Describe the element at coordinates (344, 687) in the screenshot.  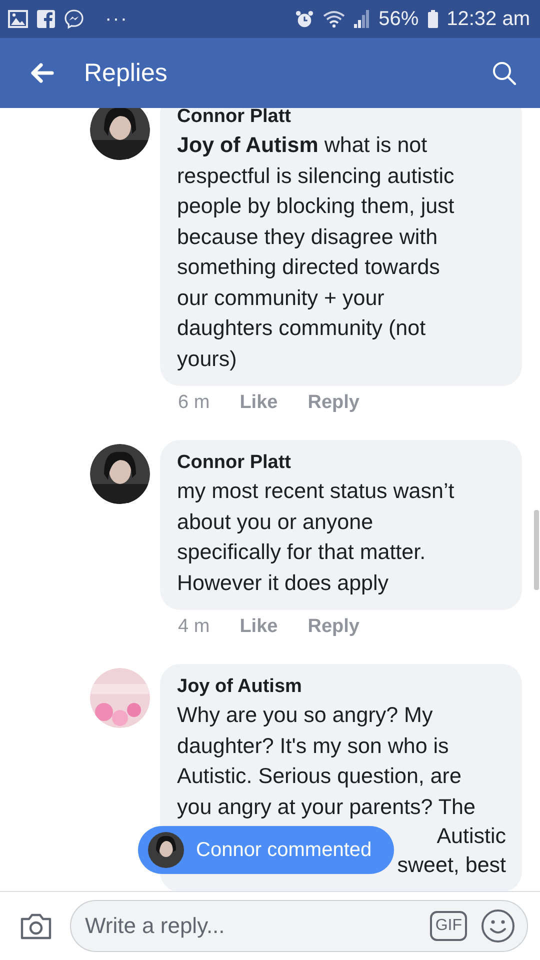
I see `comment-author: Joy of Autism` at that location.